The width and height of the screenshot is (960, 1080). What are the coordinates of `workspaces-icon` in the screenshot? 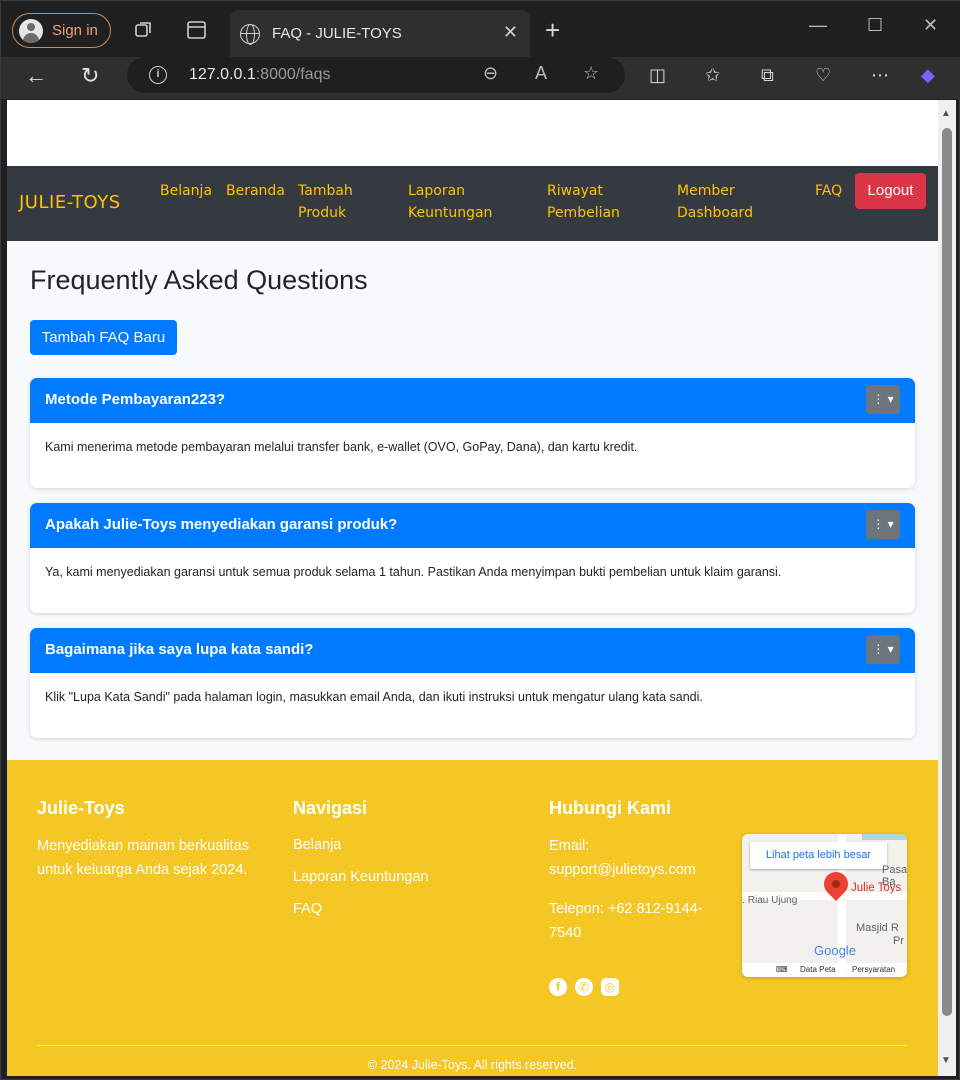 It's located at (144, 30).